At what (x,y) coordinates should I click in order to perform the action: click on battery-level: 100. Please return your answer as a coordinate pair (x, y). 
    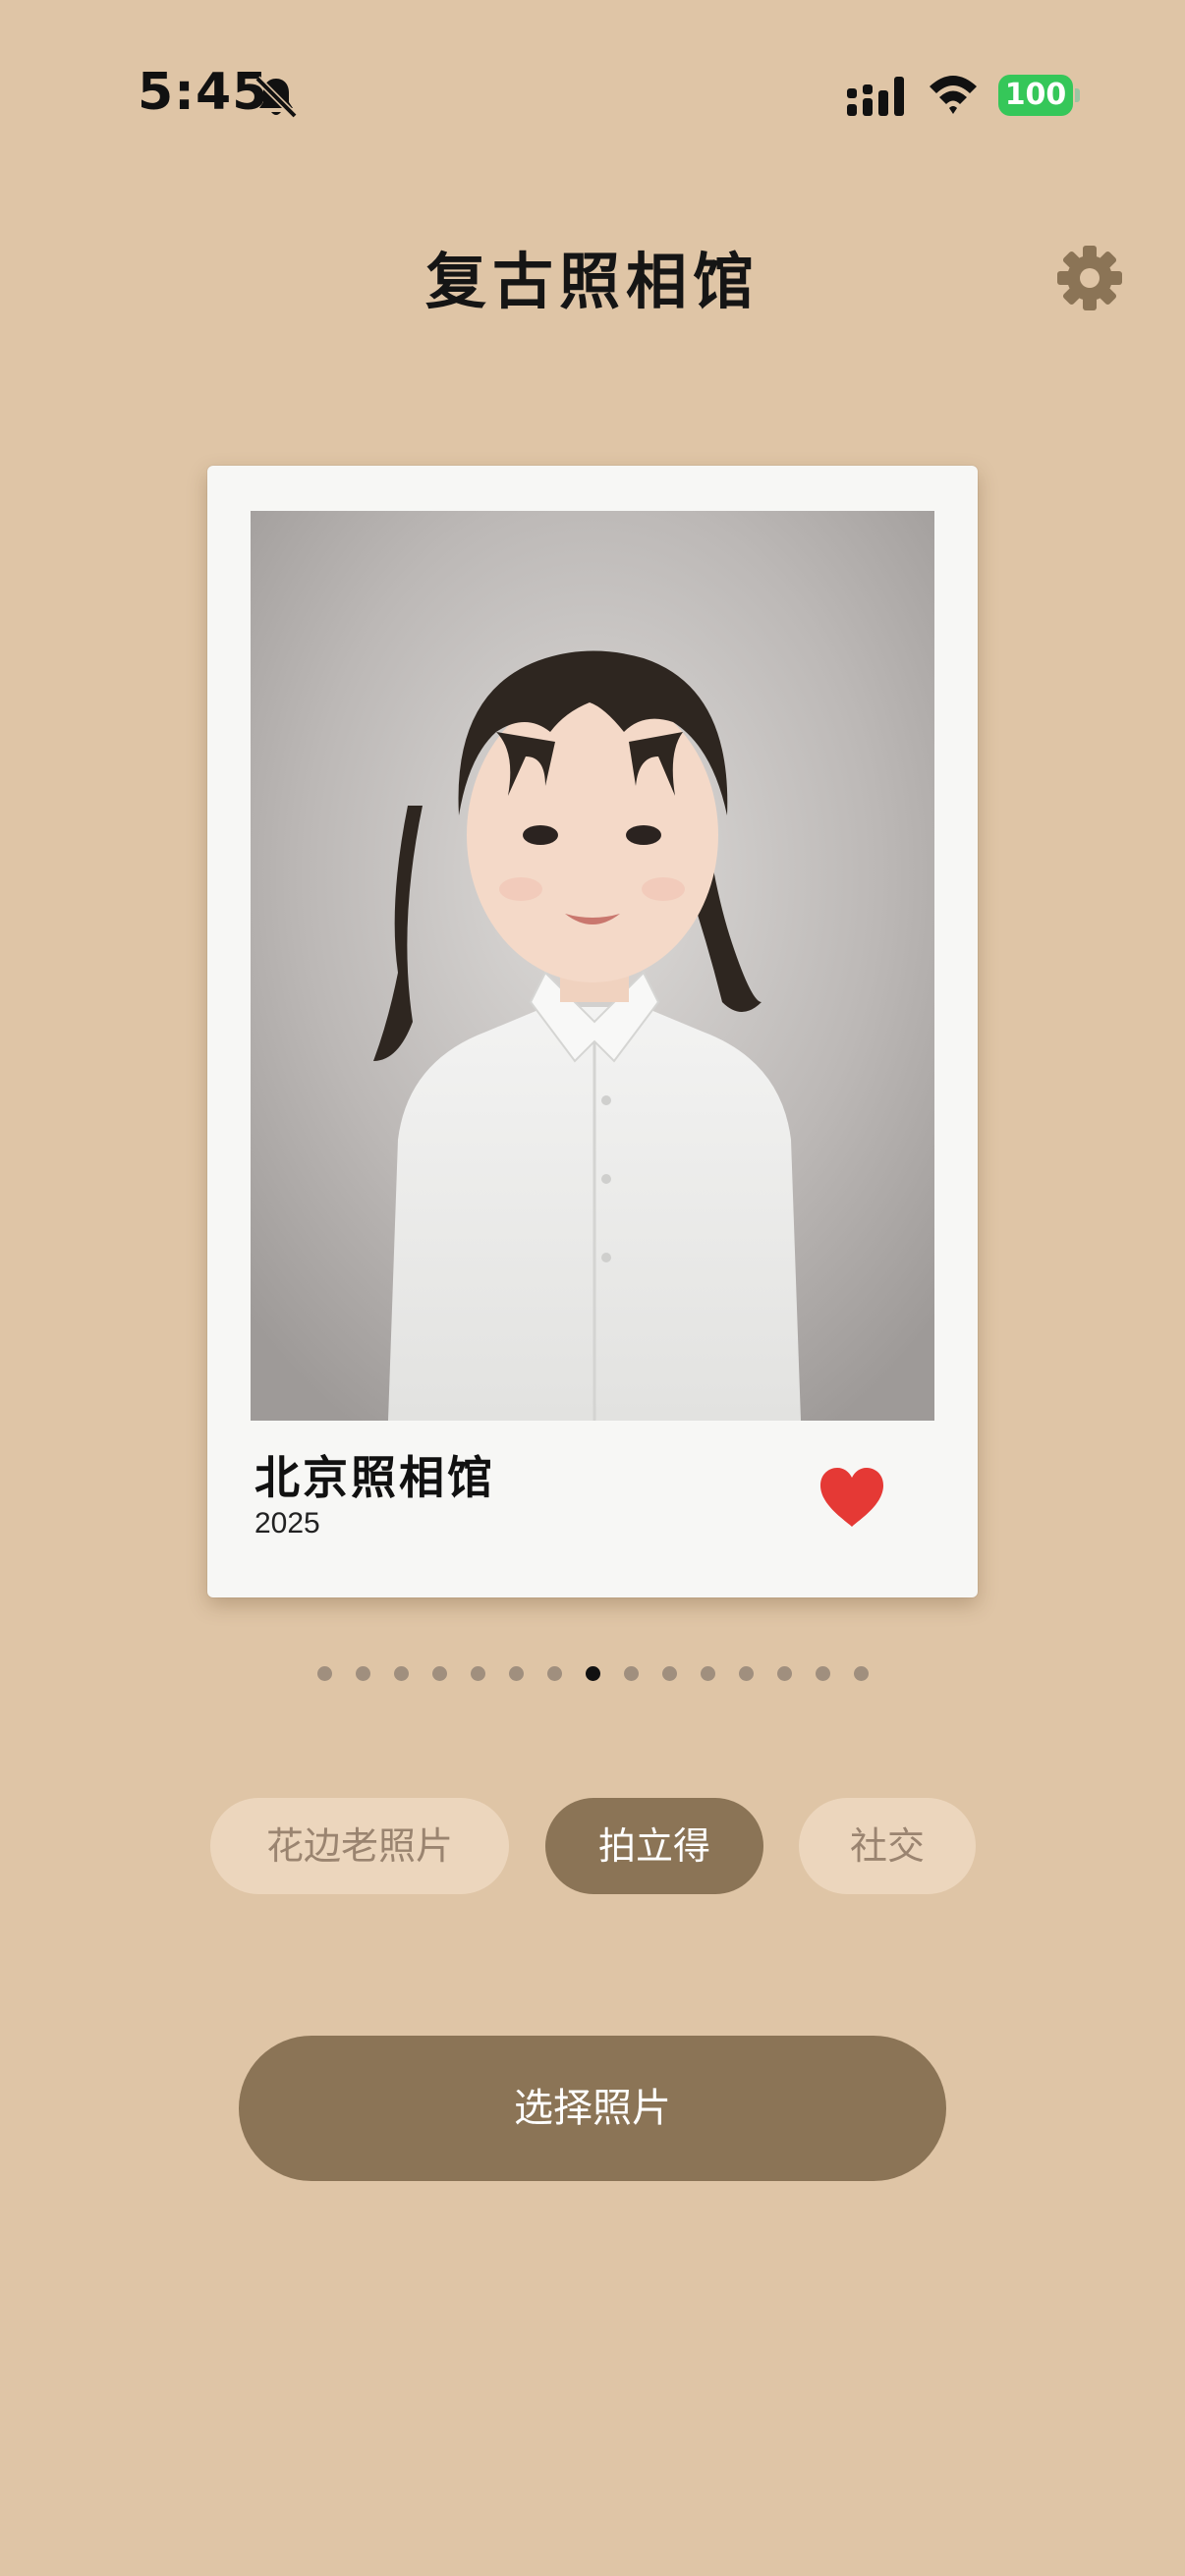
    Looking at the image, I should click on (1035, 95).